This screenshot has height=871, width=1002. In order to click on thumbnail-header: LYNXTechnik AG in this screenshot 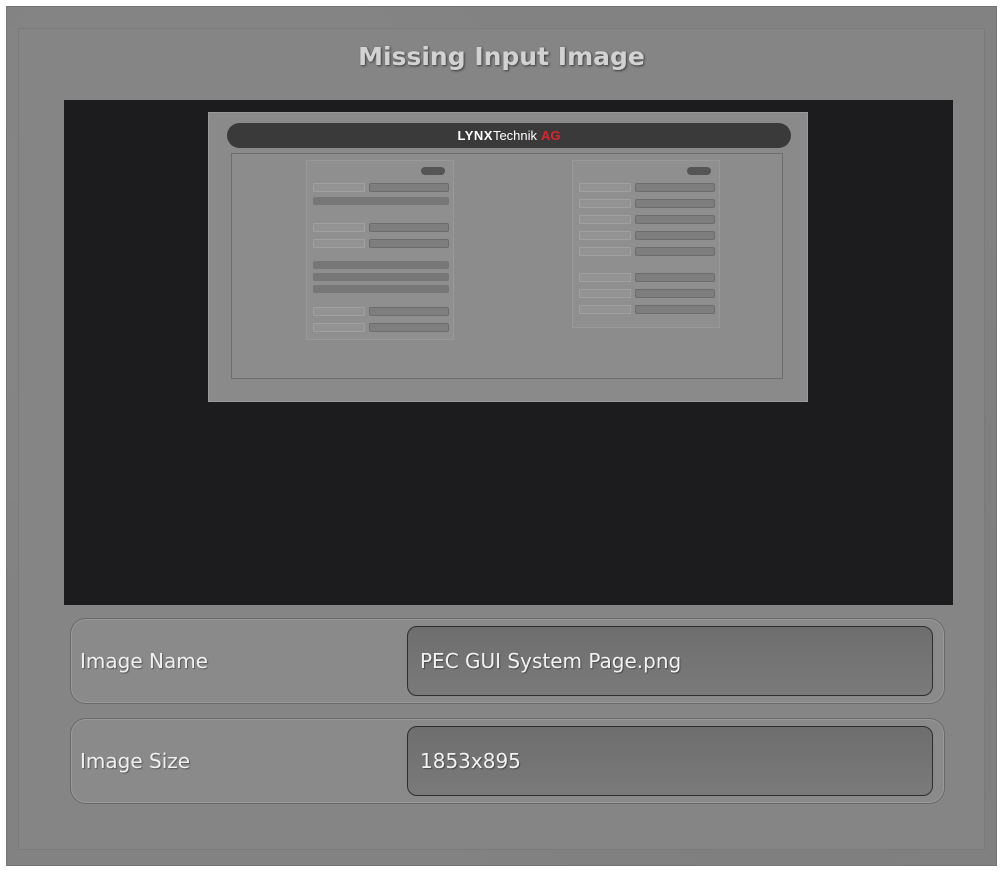, I will do `click(509, 135)`.